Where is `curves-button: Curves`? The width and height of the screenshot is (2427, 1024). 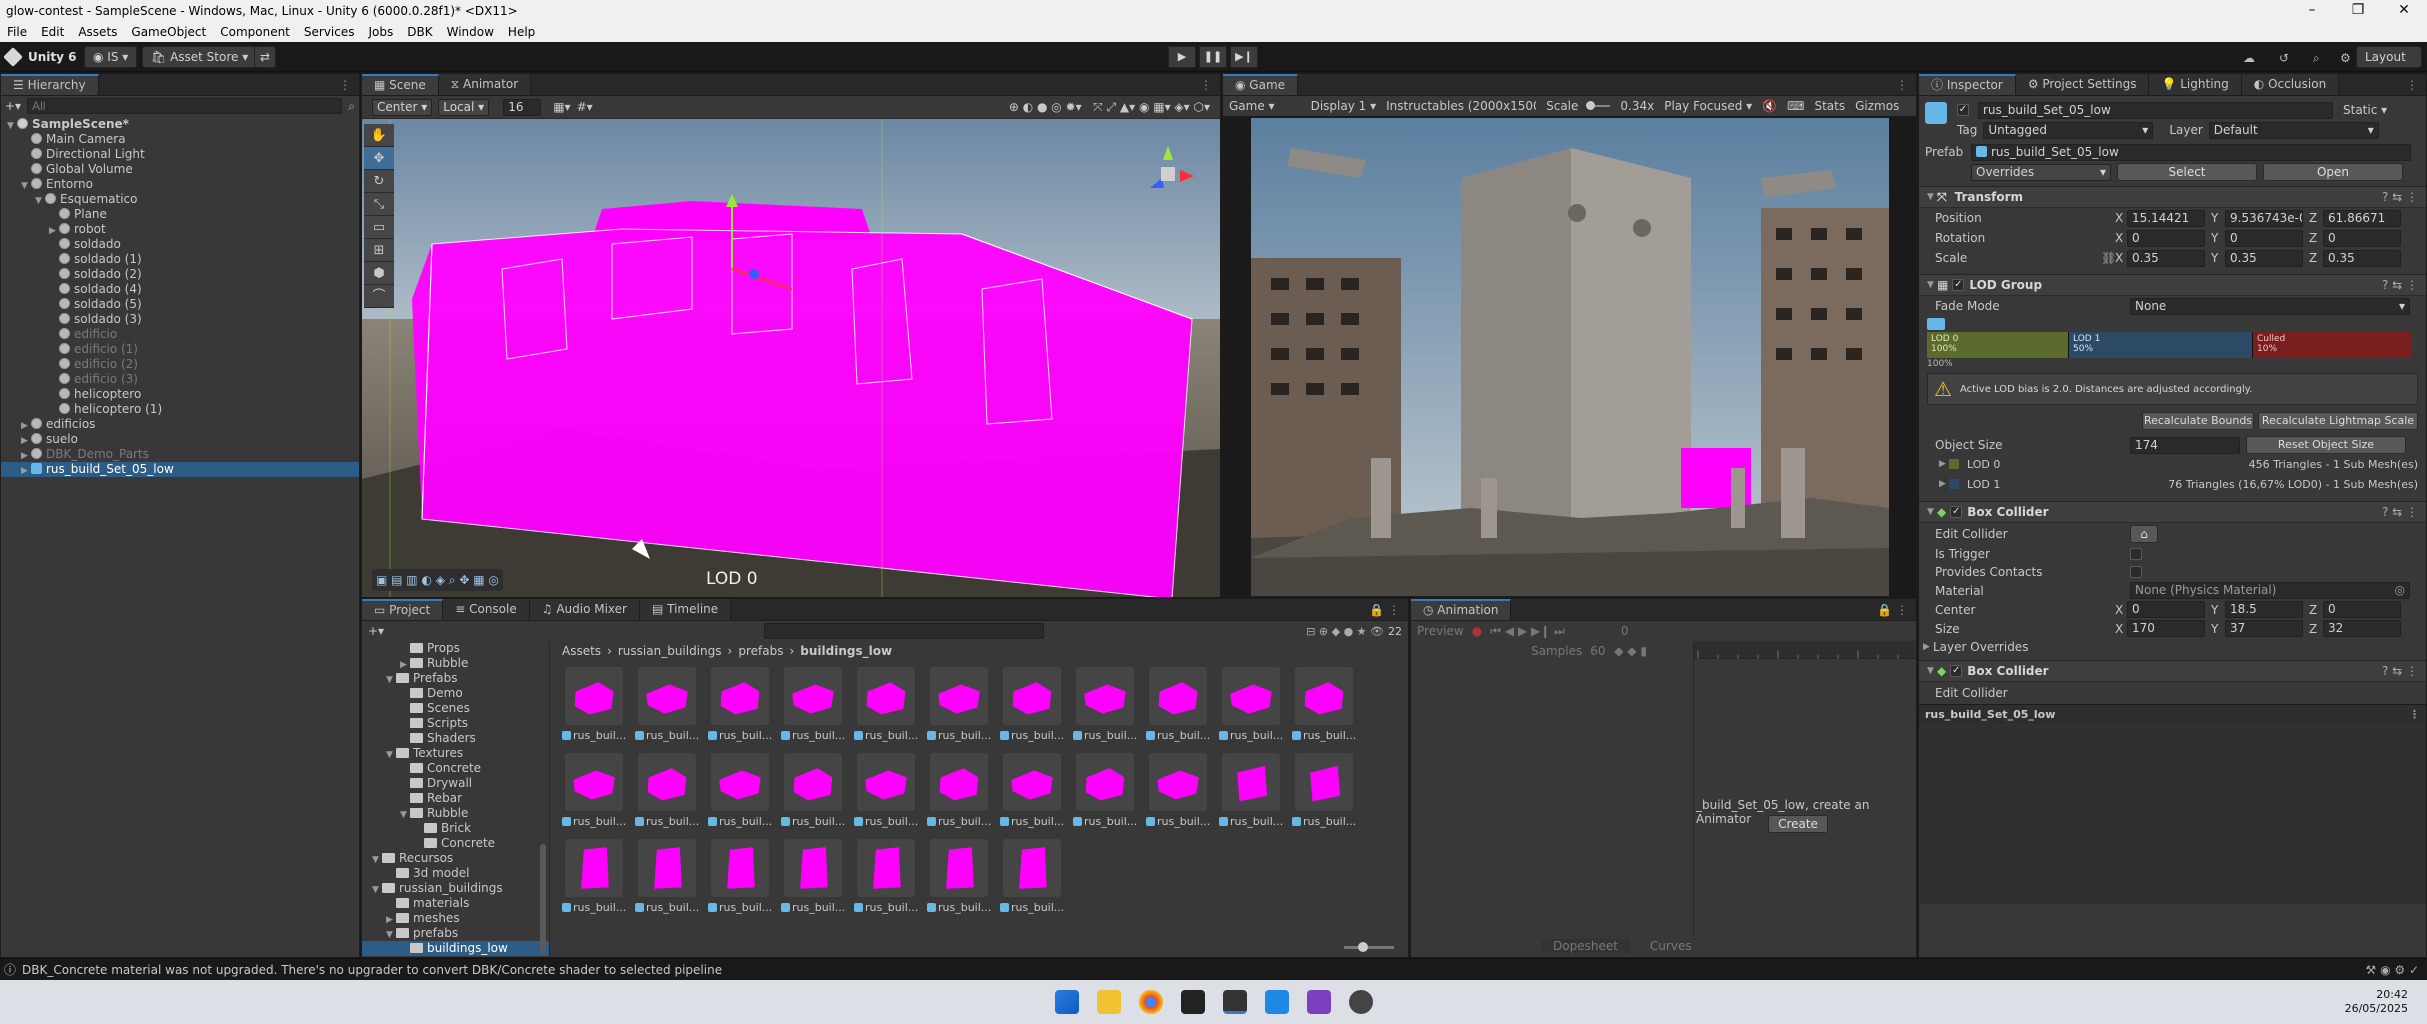 curves-button: Curves is located at coordinates (1671, 946).